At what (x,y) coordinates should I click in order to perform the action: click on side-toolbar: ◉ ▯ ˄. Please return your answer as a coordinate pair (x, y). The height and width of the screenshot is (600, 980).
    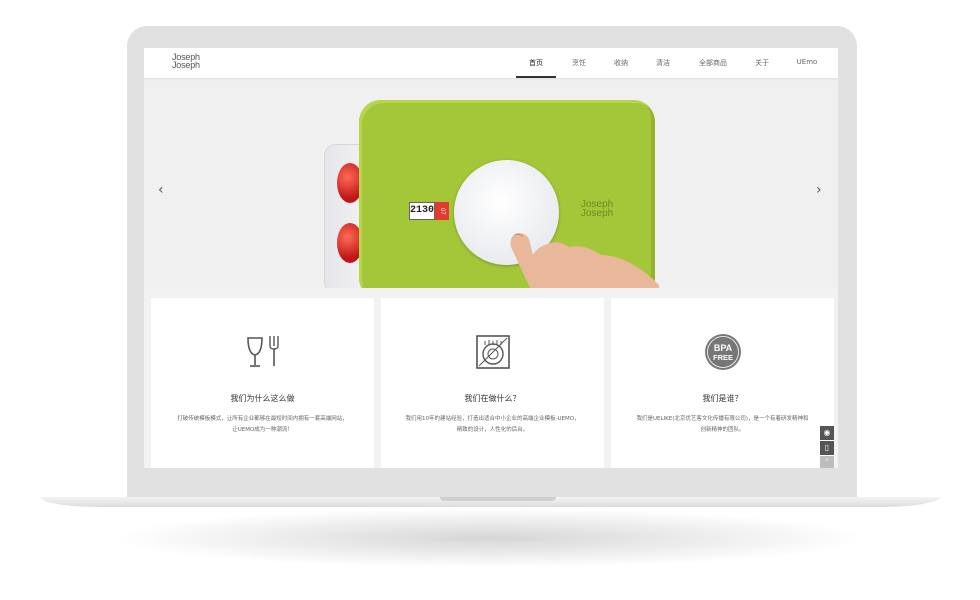
    Looking at the image, I should click on (827, 447).